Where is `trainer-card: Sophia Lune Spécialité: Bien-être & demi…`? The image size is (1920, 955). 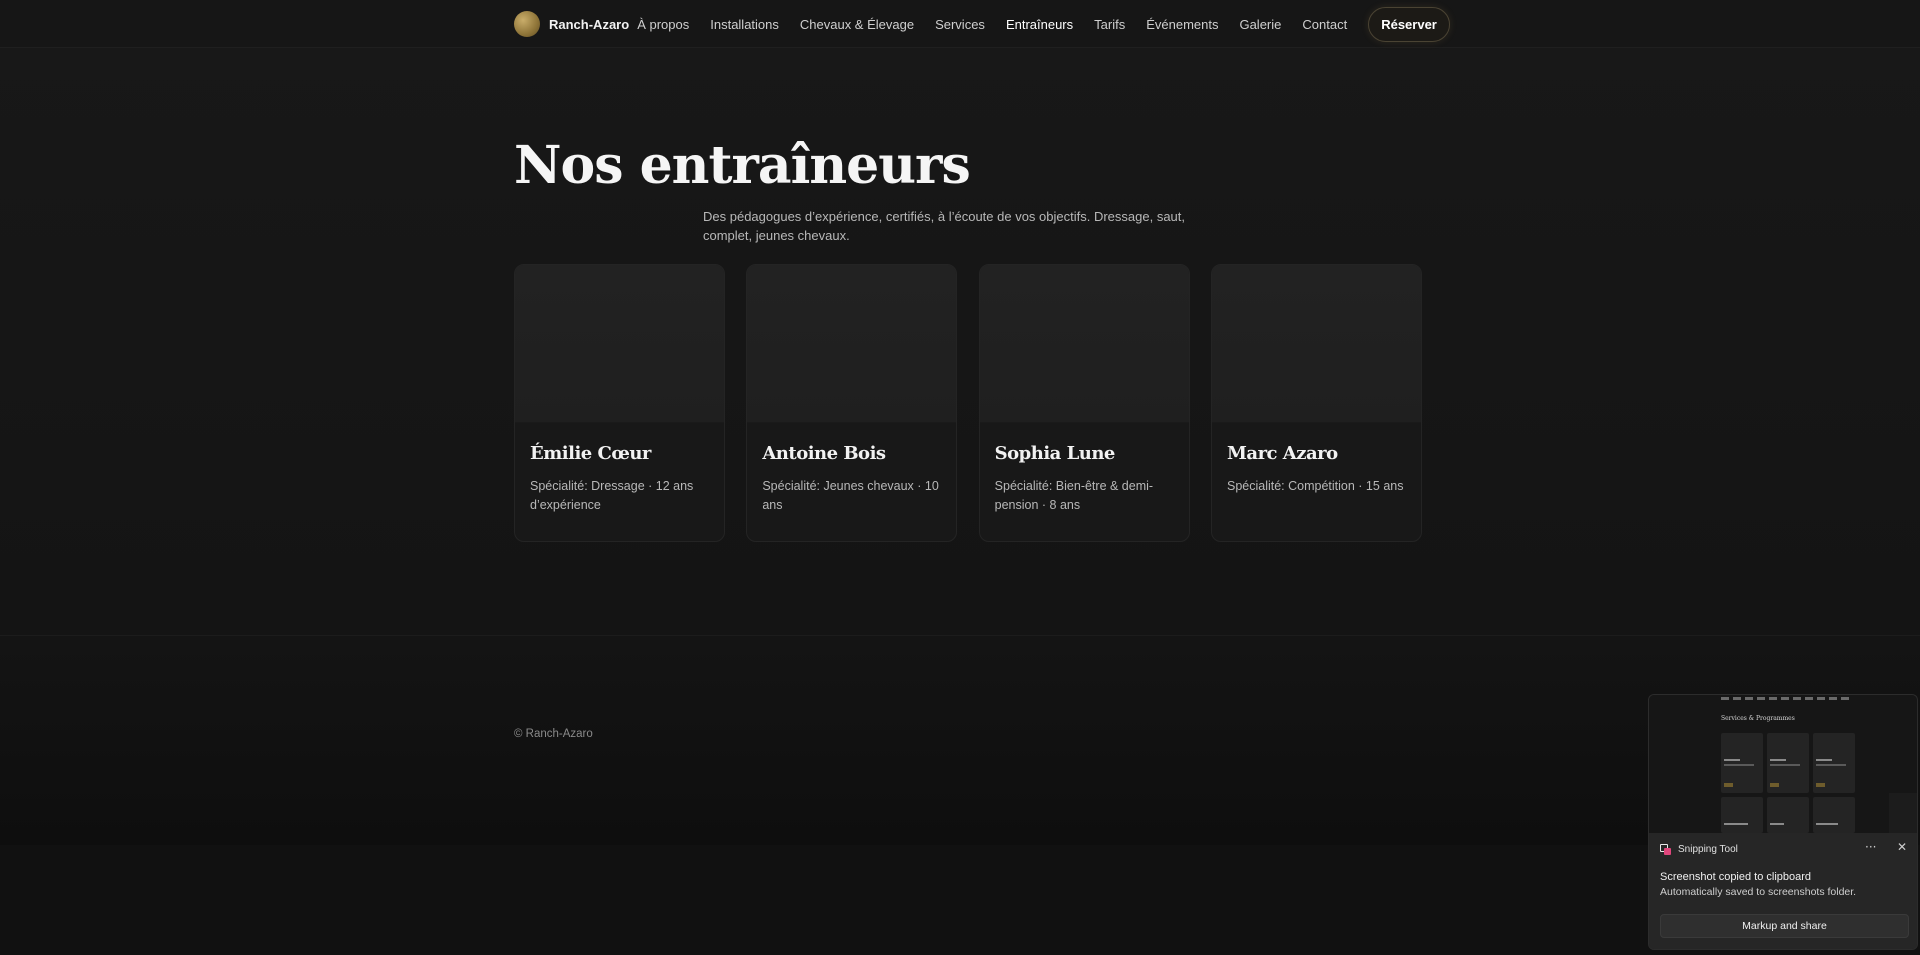 trainer-card: Sophia Lune Spécialité: Bien-être & demi… is located at coordinates (1084, 403).